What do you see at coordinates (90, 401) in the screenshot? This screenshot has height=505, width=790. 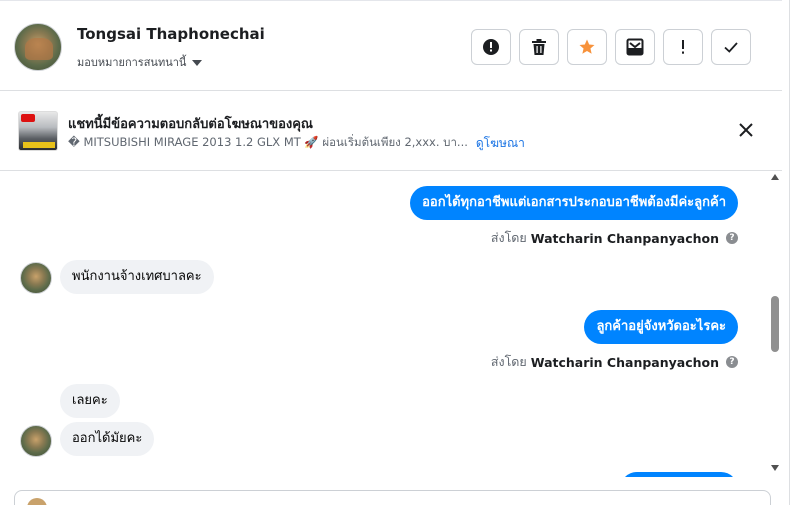 I see `incoming-message: เลยคะ` at bounding box center [90, 401].